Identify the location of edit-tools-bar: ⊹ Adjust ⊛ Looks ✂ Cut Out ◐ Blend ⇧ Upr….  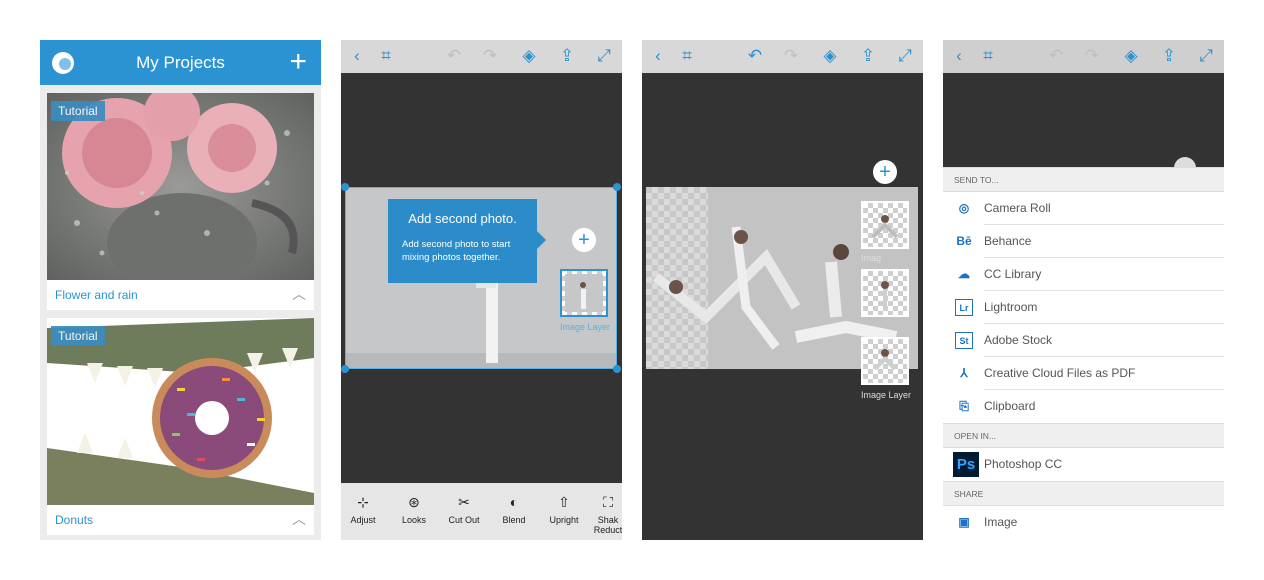
(481, 511).